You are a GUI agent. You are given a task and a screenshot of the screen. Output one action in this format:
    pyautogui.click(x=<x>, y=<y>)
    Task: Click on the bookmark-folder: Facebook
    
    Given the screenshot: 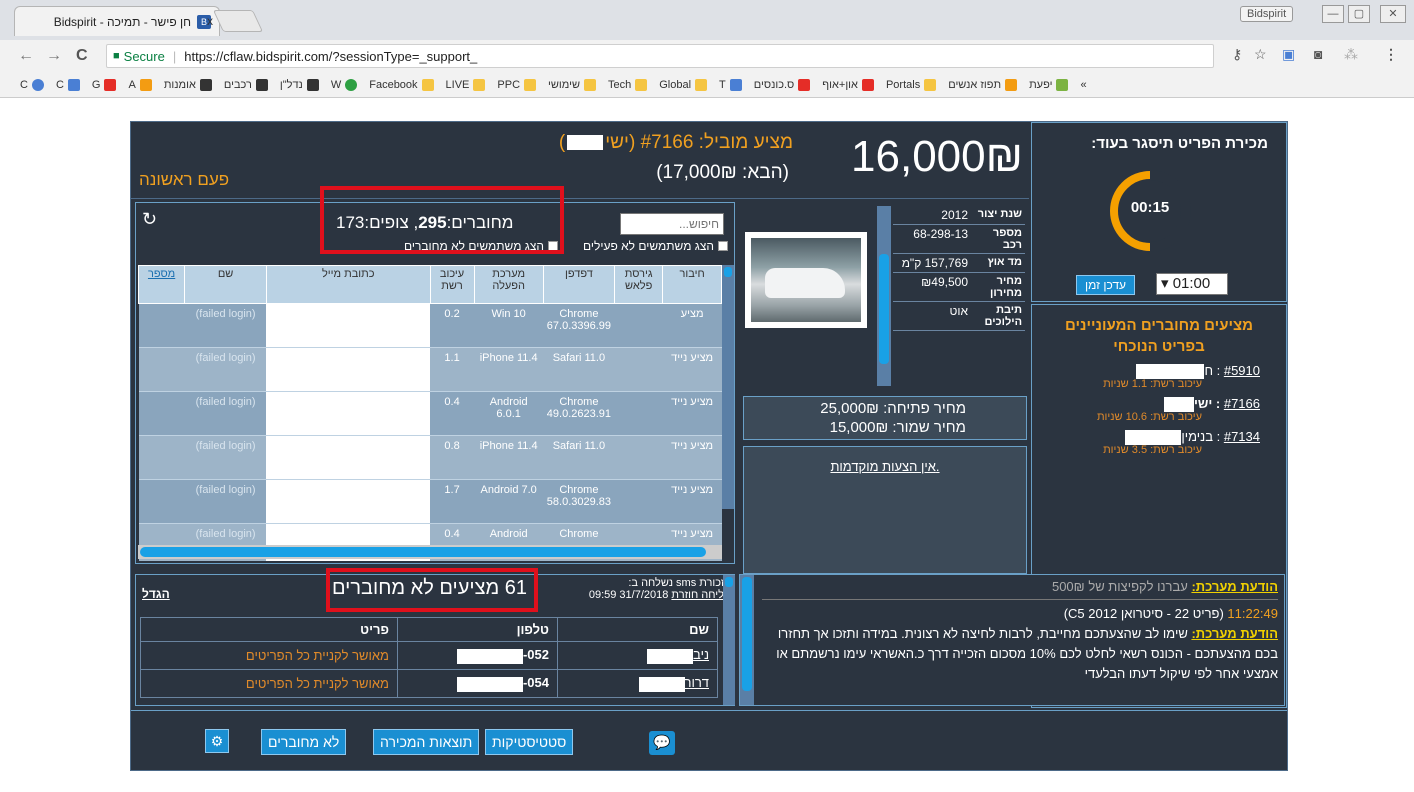 What is the action you would take?
    pyautogui.click(x=401, y=84)
    